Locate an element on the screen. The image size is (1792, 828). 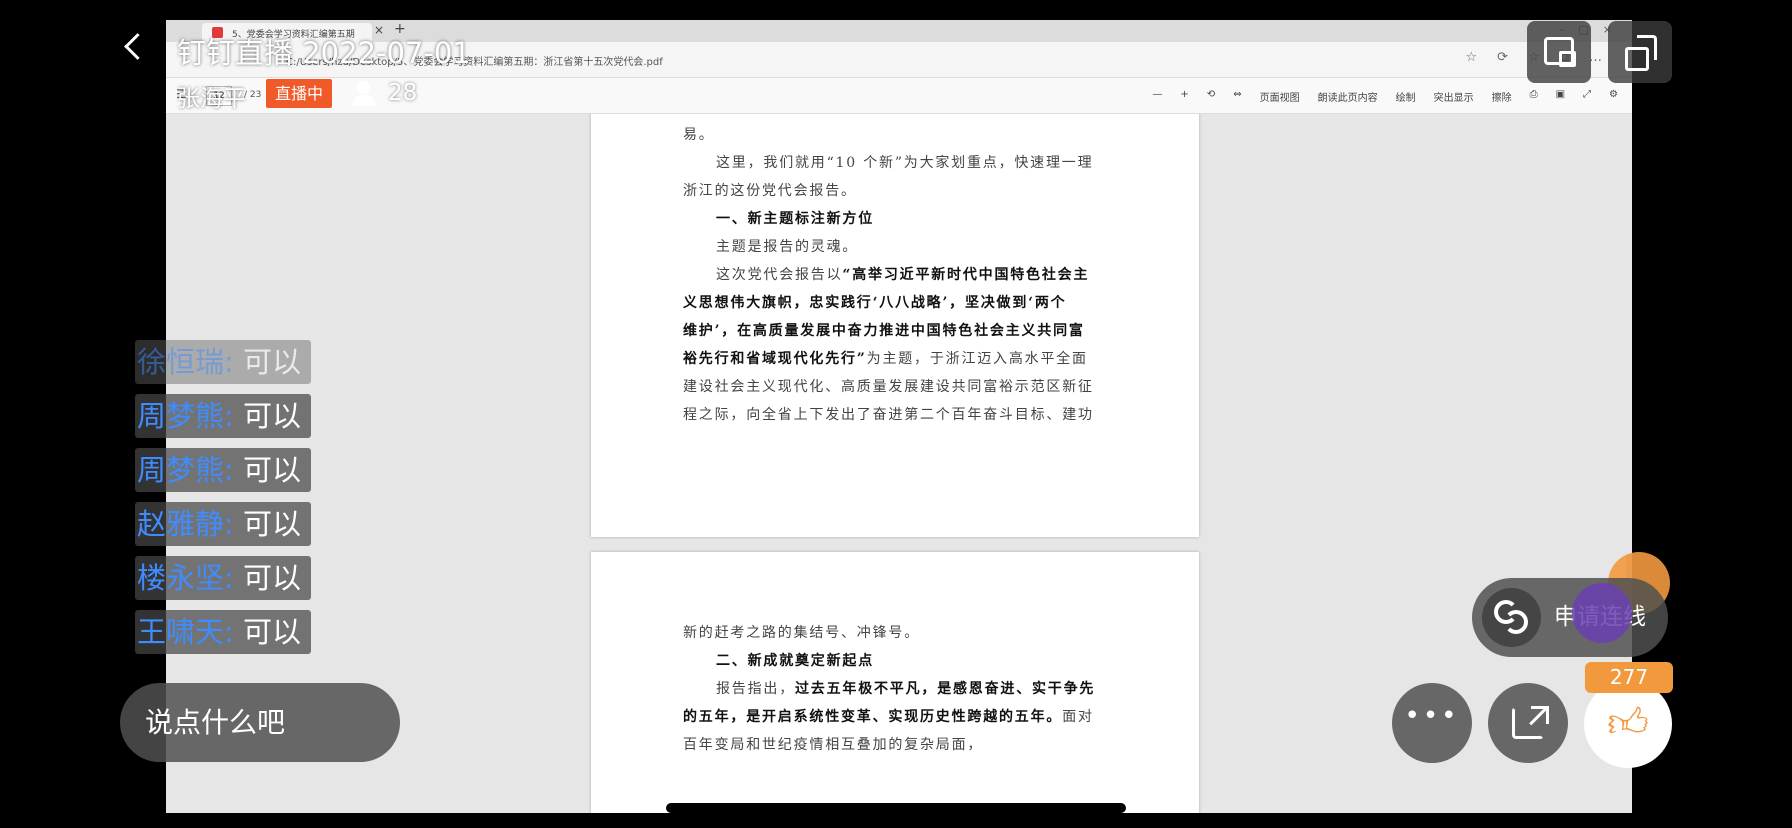
fullscreen-icon: ⤢ is located at coordinates (1587, 96).